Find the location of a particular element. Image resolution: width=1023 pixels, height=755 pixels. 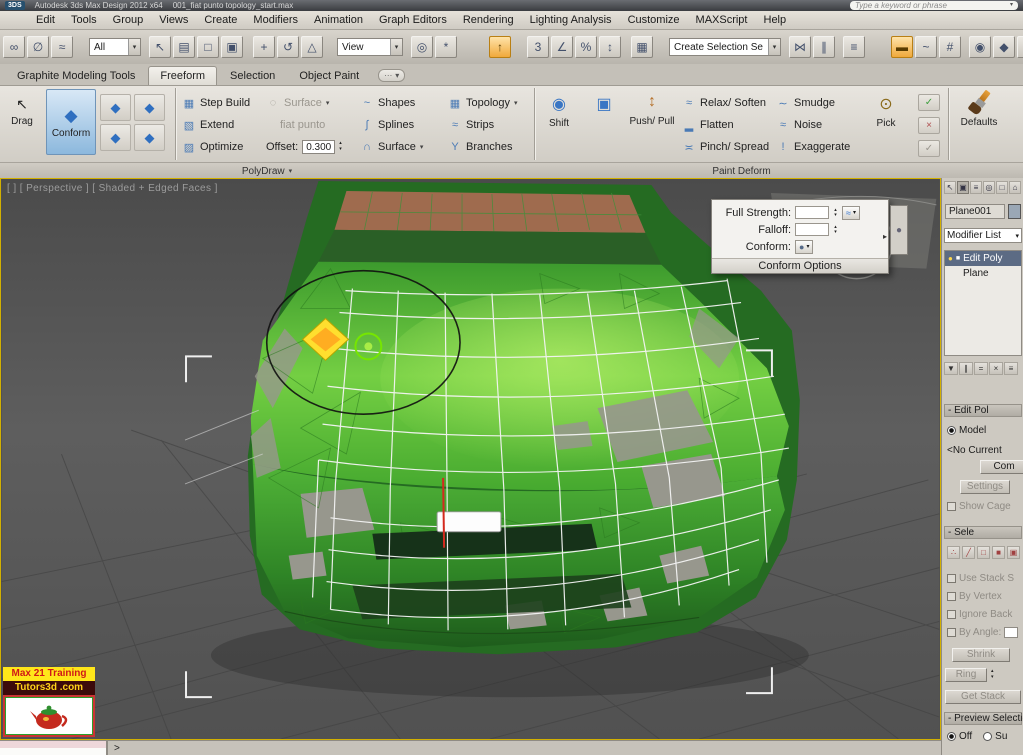

exaggerate-button: ! Exaggerate is located at coordinates (813, 147).